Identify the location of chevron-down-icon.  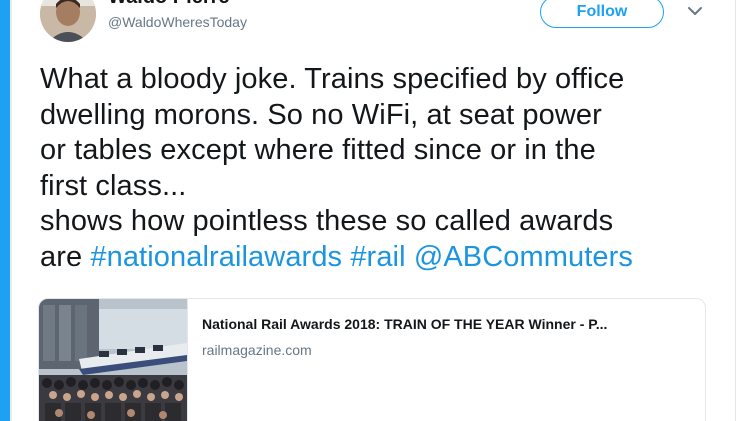
(695, 11).